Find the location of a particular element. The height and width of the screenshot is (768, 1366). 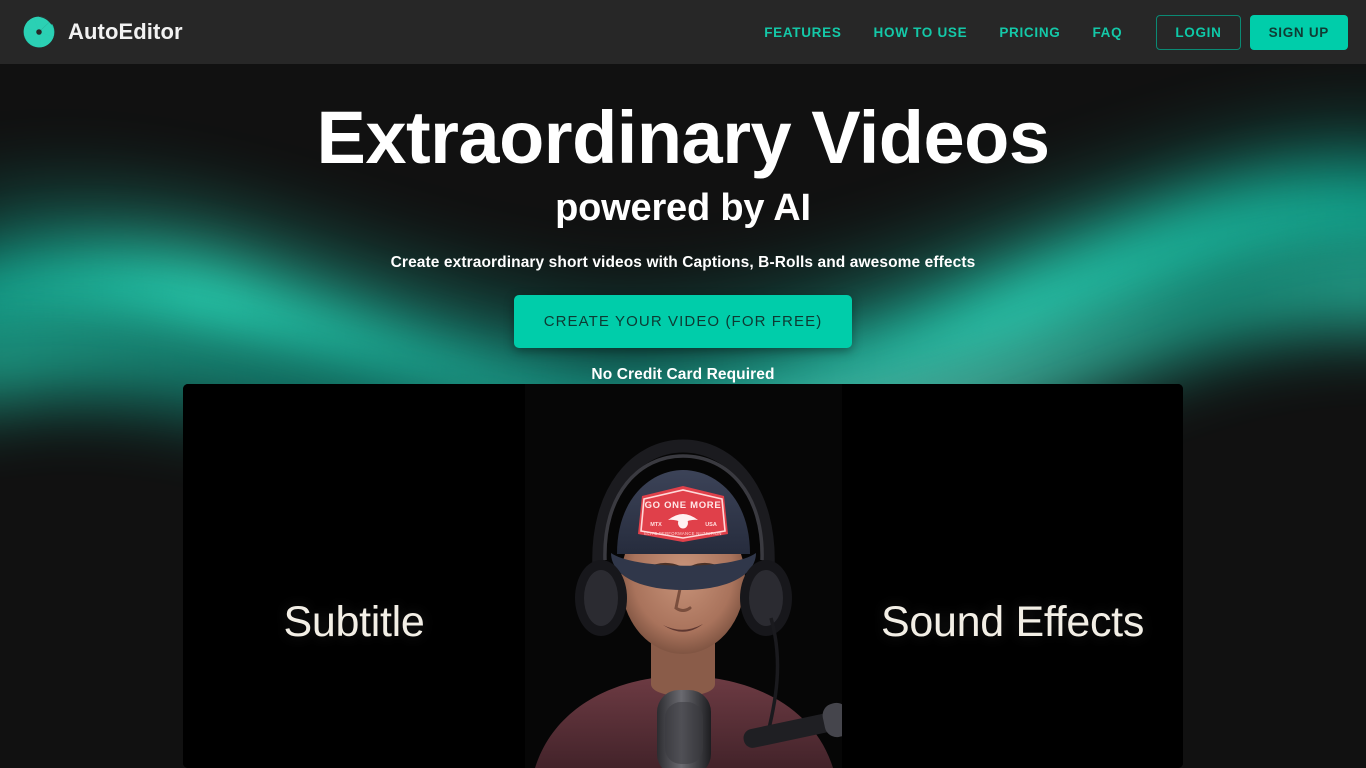

nav-item-features: FEATURES is located at coordinates (802, 32).